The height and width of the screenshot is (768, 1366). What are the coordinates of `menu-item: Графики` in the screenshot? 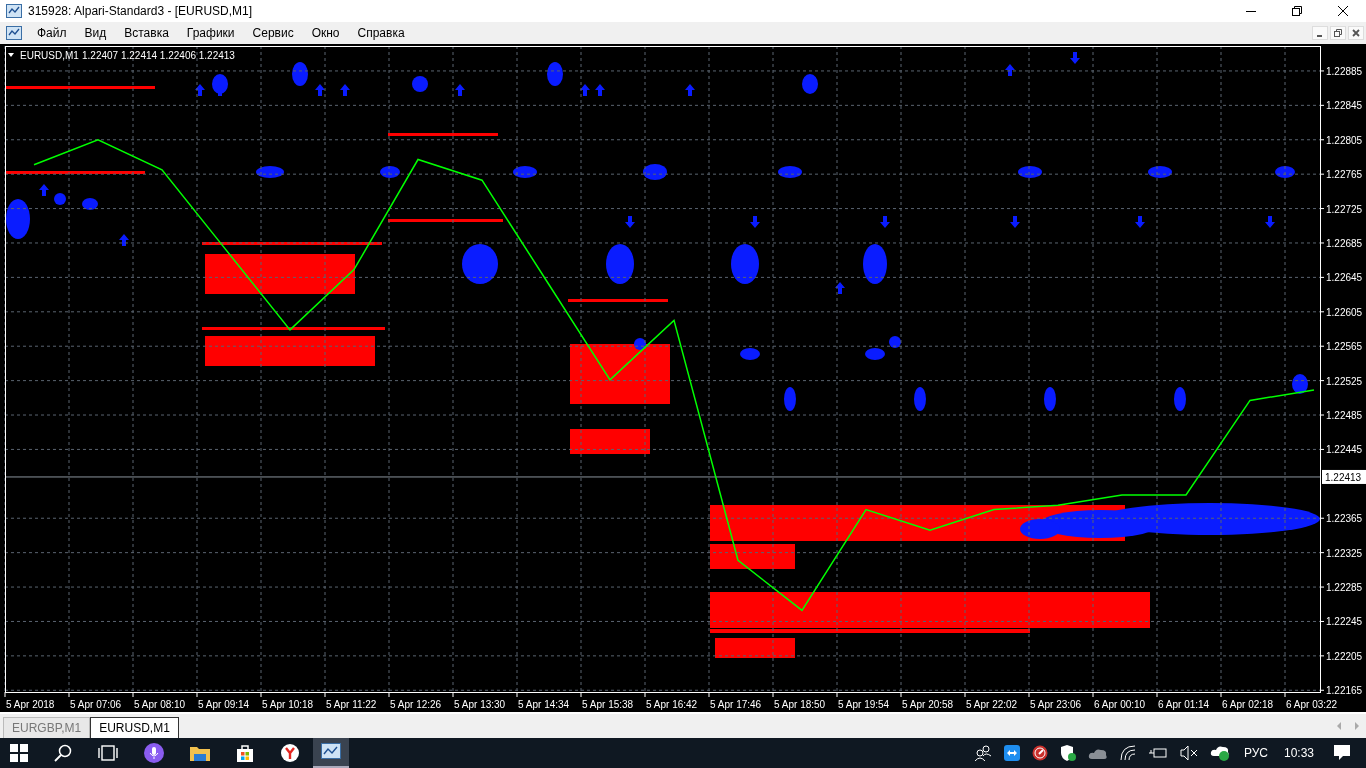 It's located at (210, 33).